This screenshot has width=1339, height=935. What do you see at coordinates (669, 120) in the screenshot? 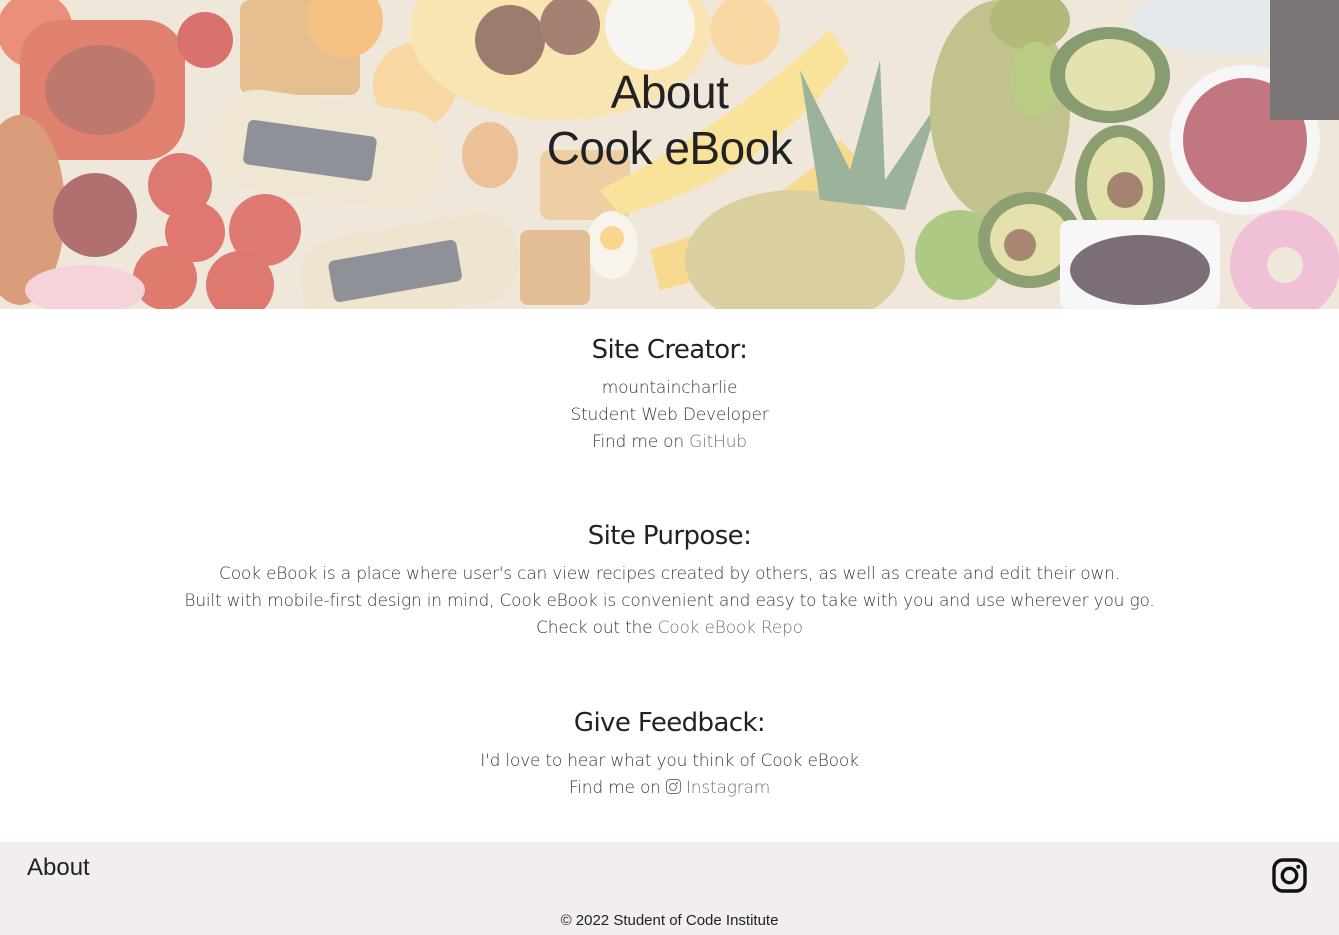
I see `page-title: About Cook eBook` at bounding box center [669, 120].